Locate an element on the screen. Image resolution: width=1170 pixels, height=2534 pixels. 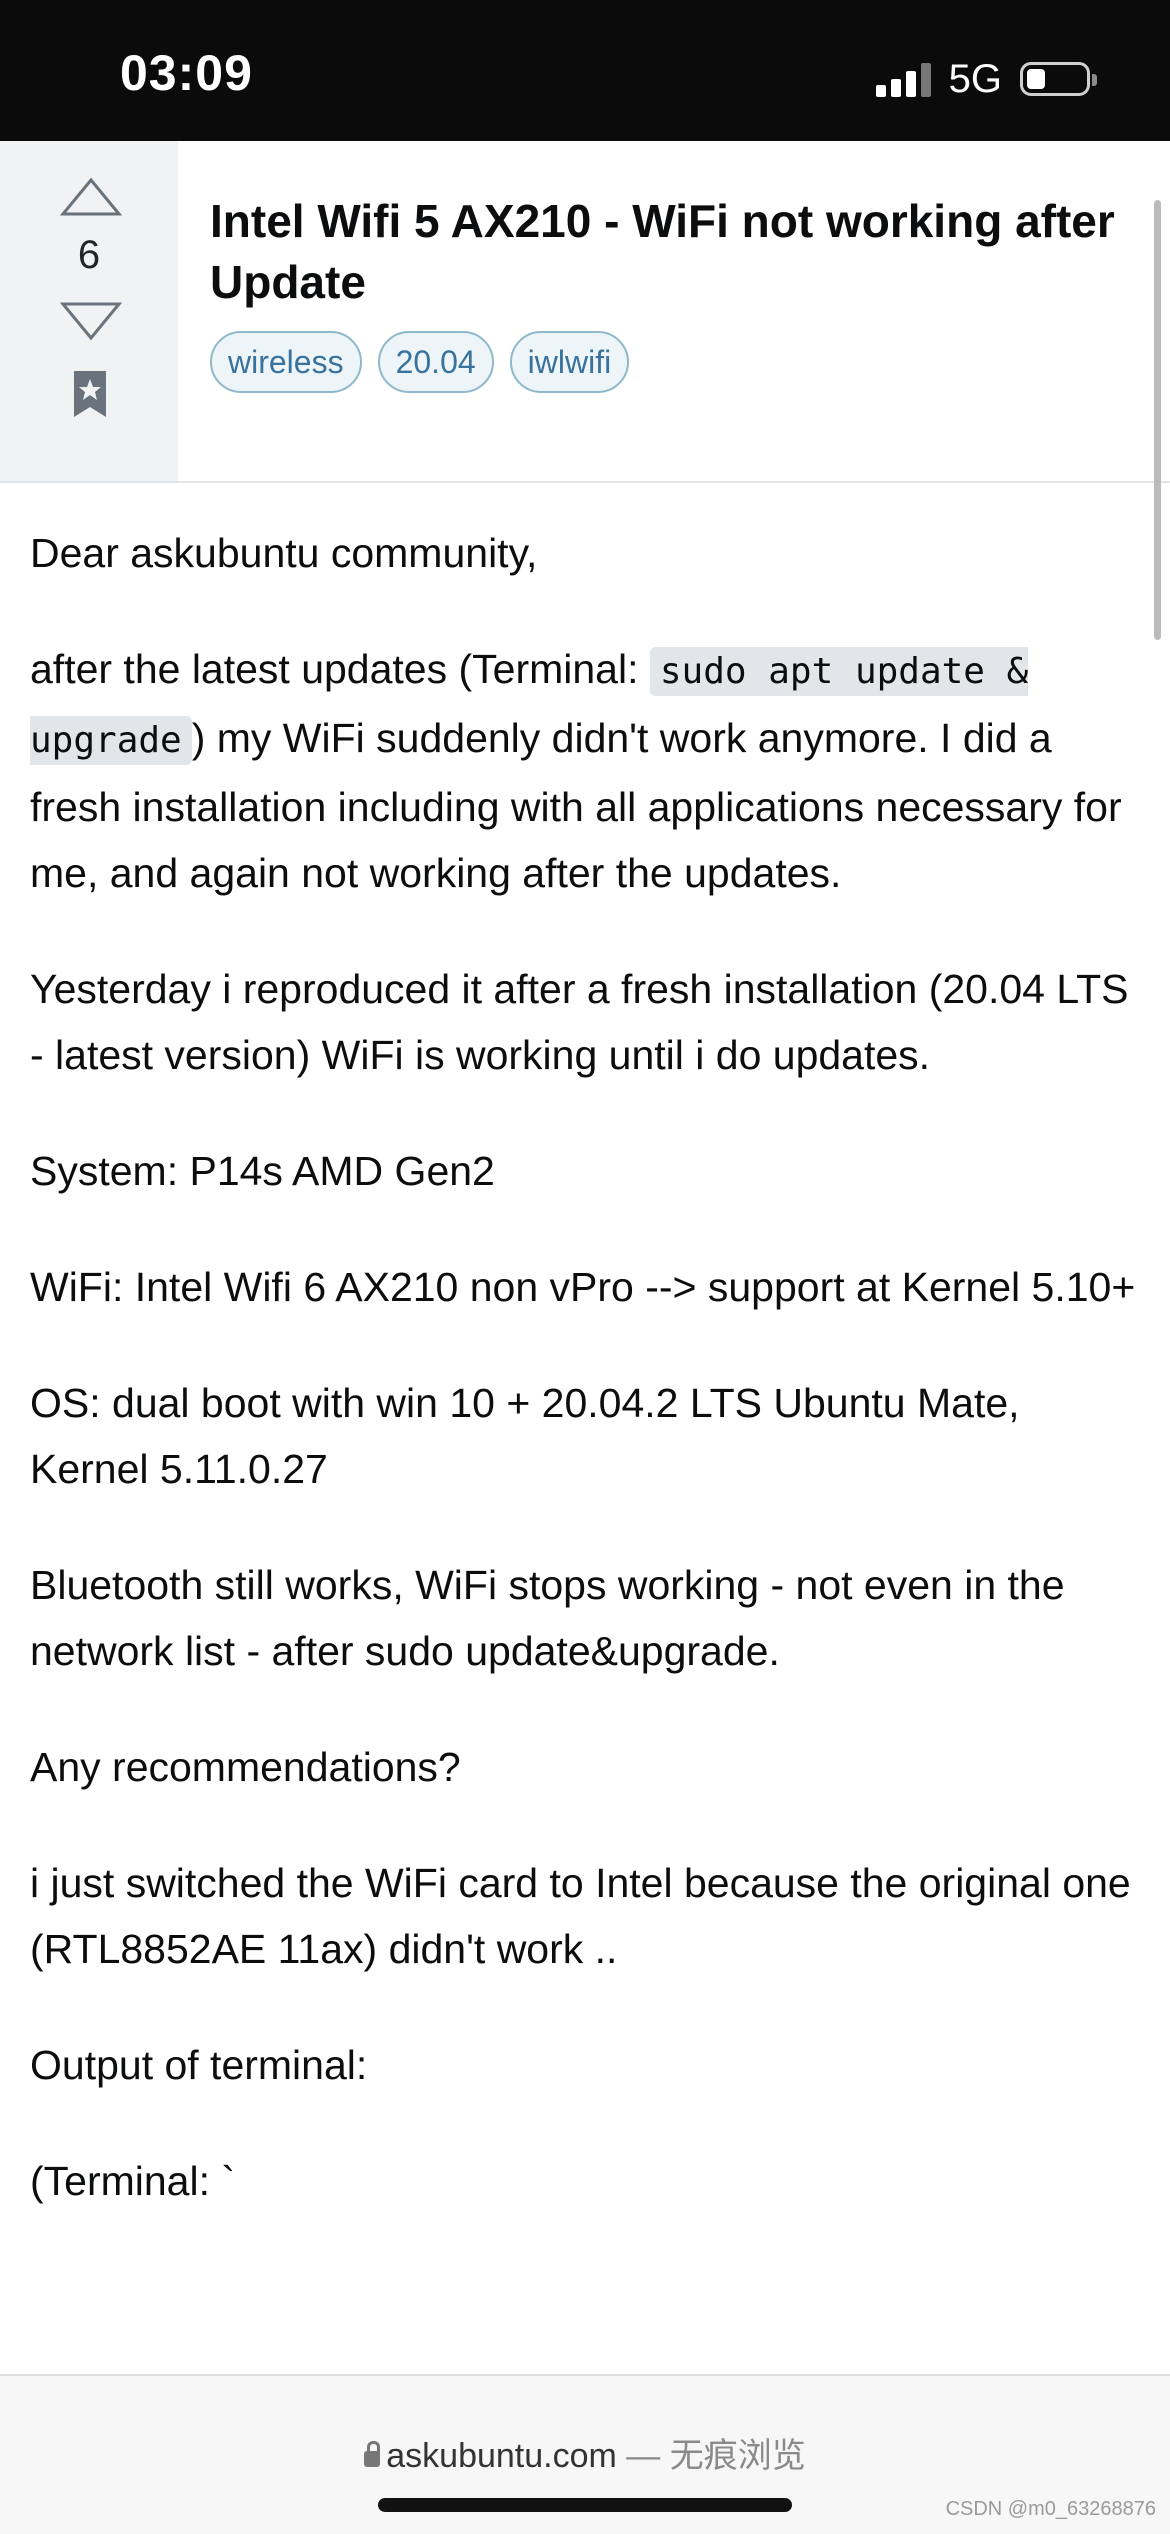
vote-down-icon is located at coordinates (91, 321).